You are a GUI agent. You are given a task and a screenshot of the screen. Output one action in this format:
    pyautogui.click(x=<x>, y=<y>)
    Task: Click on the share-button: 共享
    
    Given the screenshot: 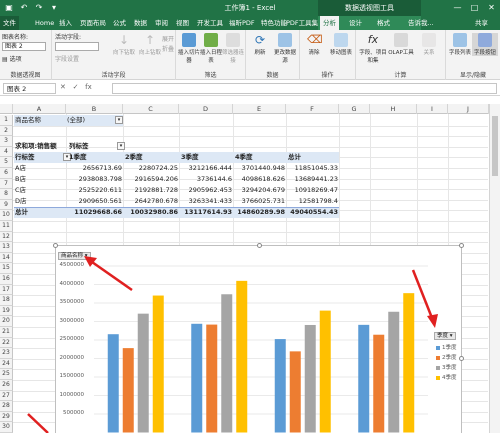 What is the action you would take?
    pyautogui.click(x=481, y=23)
    